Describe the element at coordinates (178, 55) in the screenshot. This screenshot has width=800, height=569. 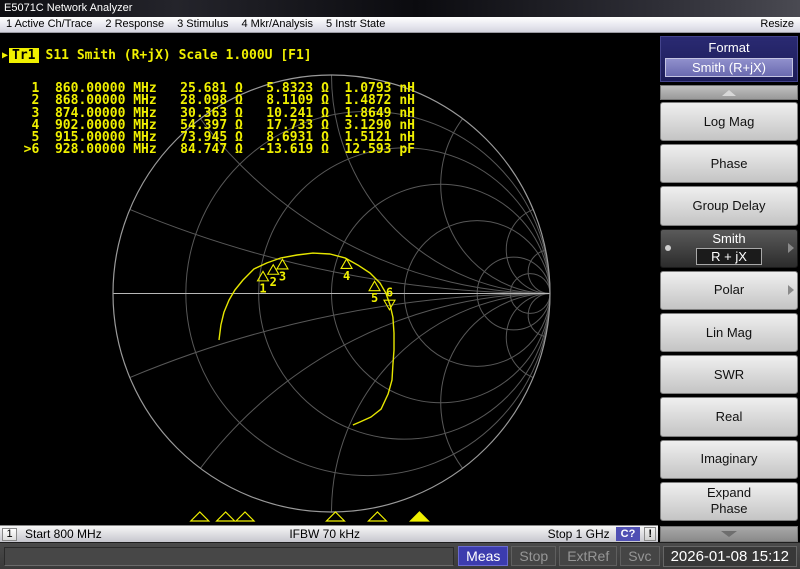
I see `trace-format-text: S11 Smith (R+jX) Scale 1.000U [F1]` at that location.